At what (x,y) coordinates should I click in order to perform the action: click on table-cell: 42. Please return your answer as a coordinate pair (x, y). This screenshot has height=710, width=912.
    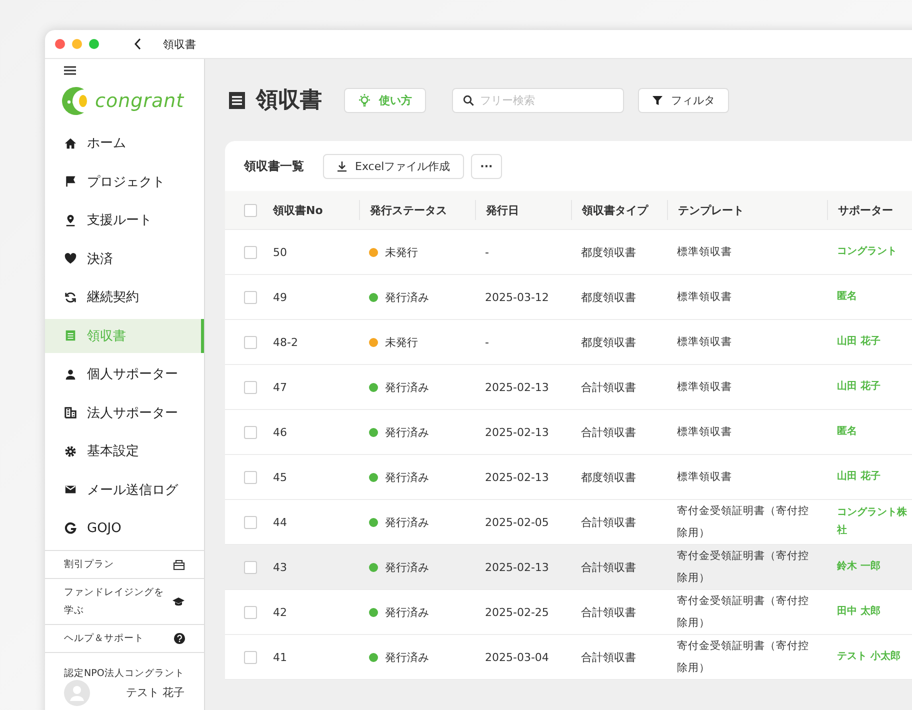
    Looking at the image, I should click on (280, 612).